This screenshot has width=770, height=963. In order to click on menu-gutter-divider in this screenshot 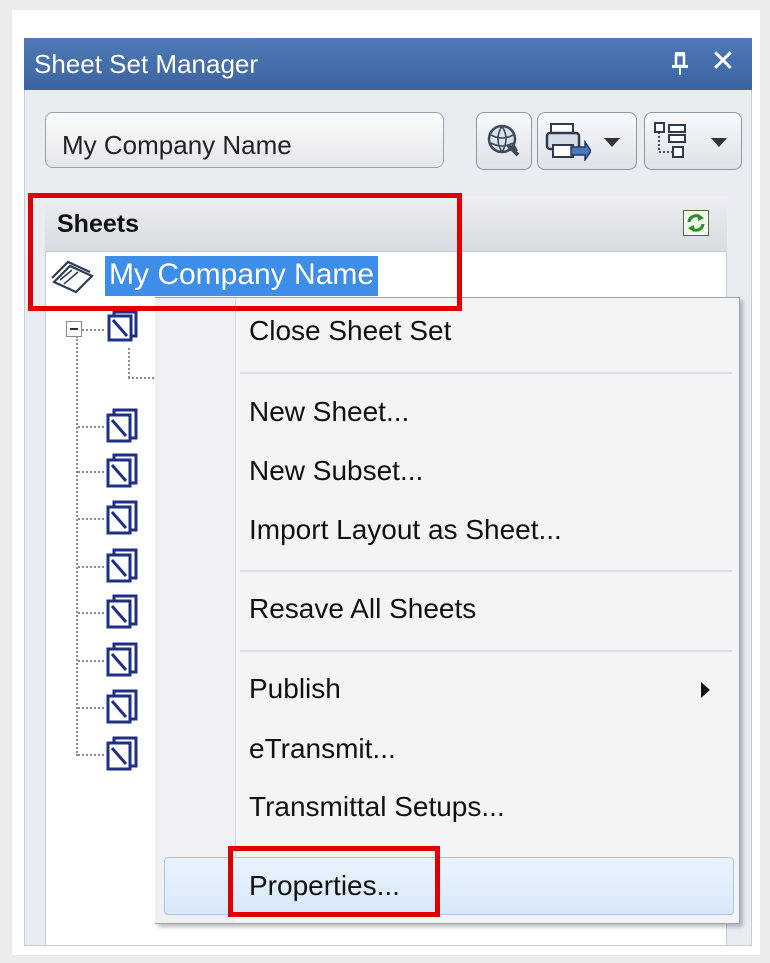, I will do `click(235, 578)`.